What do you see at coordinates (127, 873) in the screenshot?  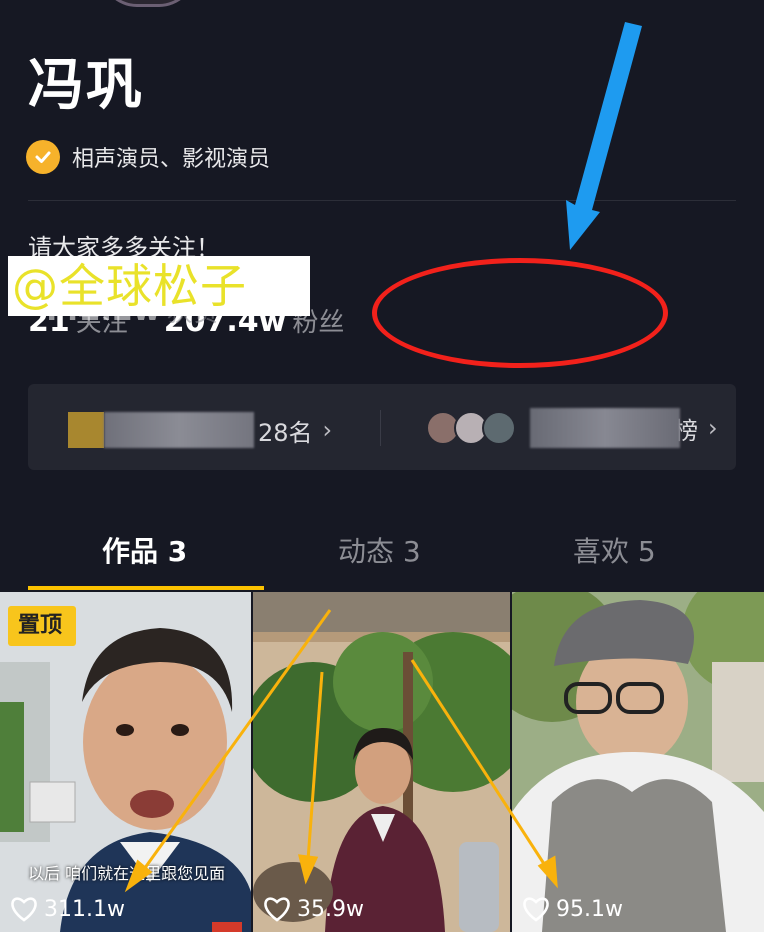 I see `video-caption: 以后 咱们就在这里跟您见面` at bounding box center [127, 873].